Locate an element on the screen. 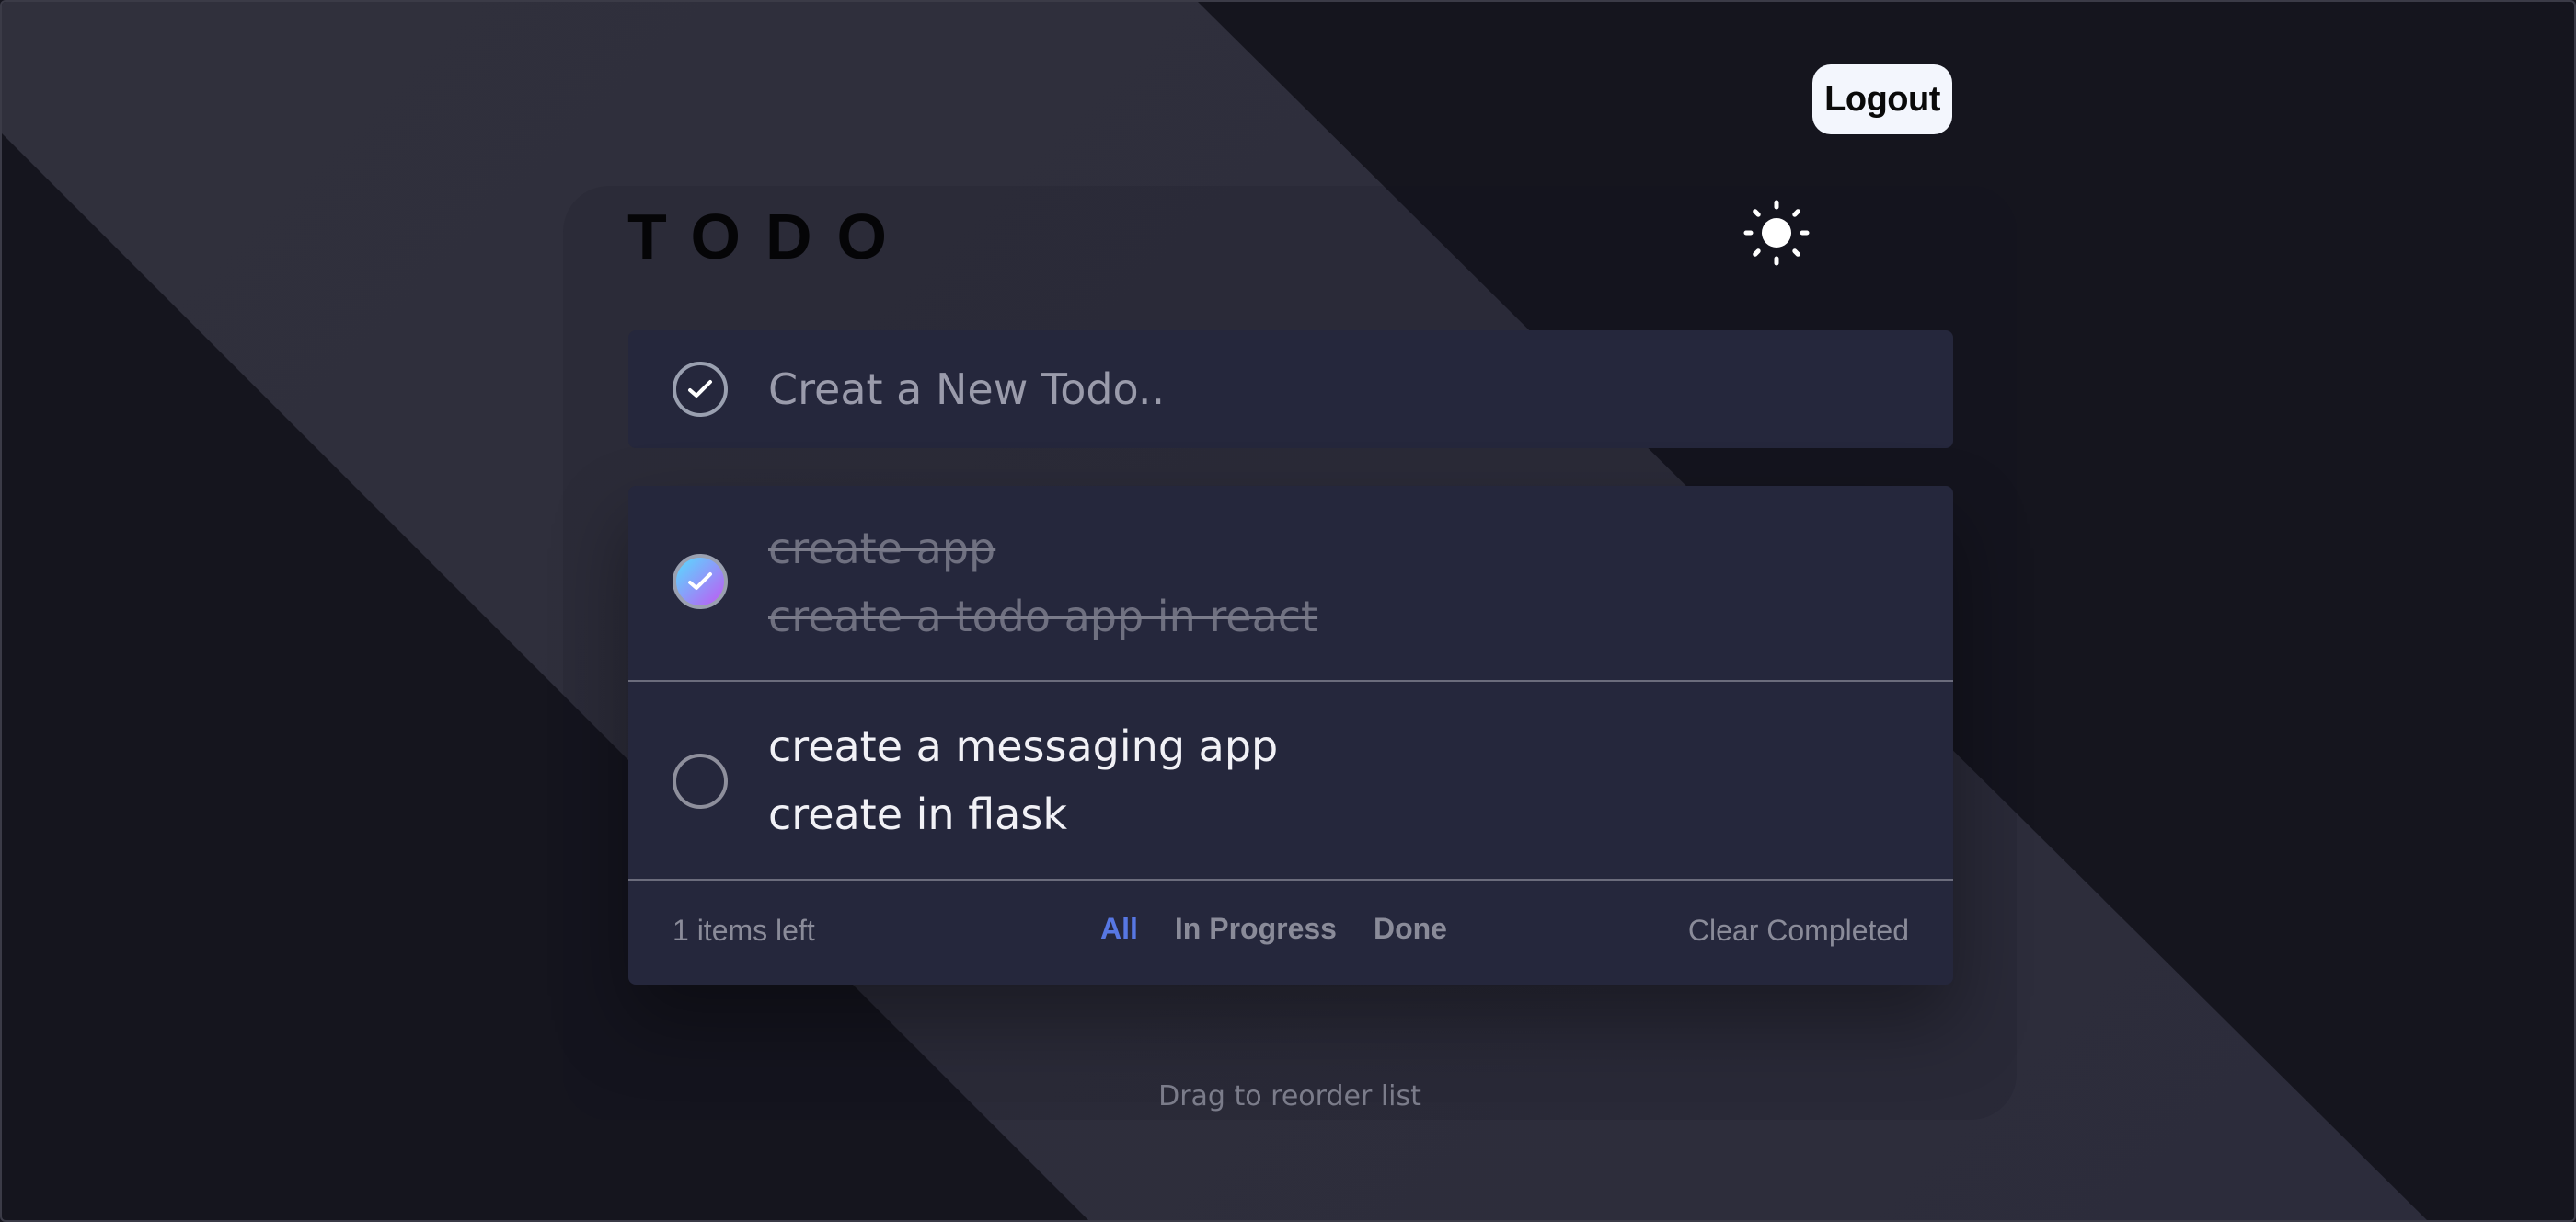 This screenshot has height=1222, width=2576. sun-icon is located at coordinates (1776, 233).